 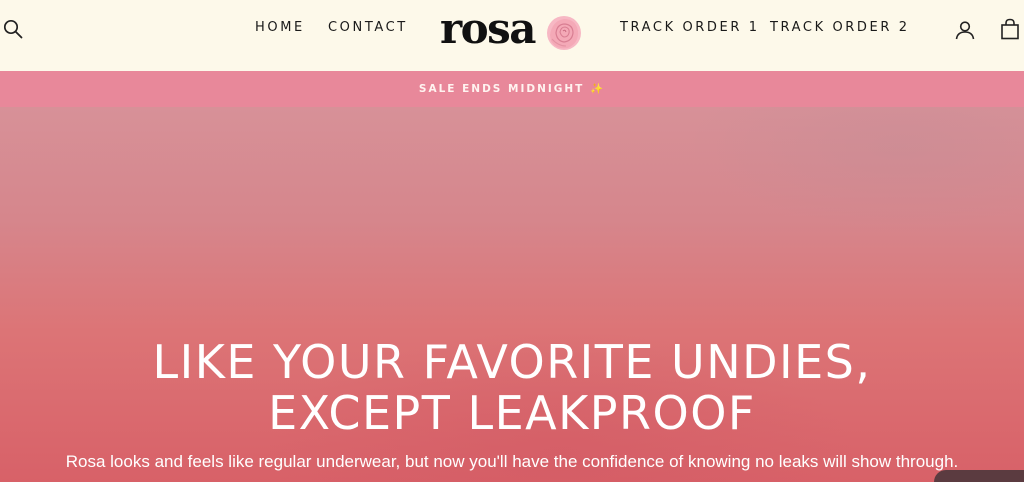 I want to click on shopping-bag-icon, so click(x=1010, y=29).